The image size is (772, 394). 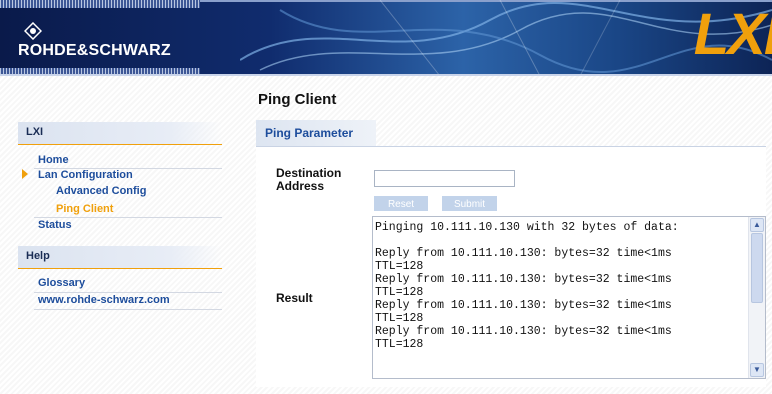 What do you see at coordinates (140, 175) in the screenshot?
I see `sidebar-item-lan-configuration: Lan Configuration` at bounding box center [140, 175].